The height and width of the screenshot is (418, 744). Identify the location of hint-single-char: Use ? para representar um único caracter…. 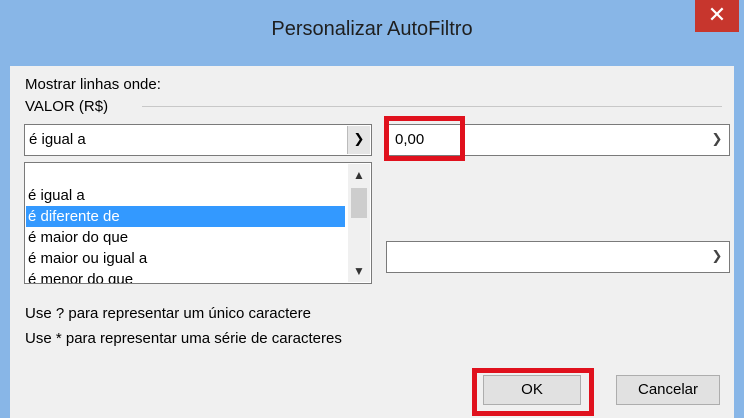
(168, 313).